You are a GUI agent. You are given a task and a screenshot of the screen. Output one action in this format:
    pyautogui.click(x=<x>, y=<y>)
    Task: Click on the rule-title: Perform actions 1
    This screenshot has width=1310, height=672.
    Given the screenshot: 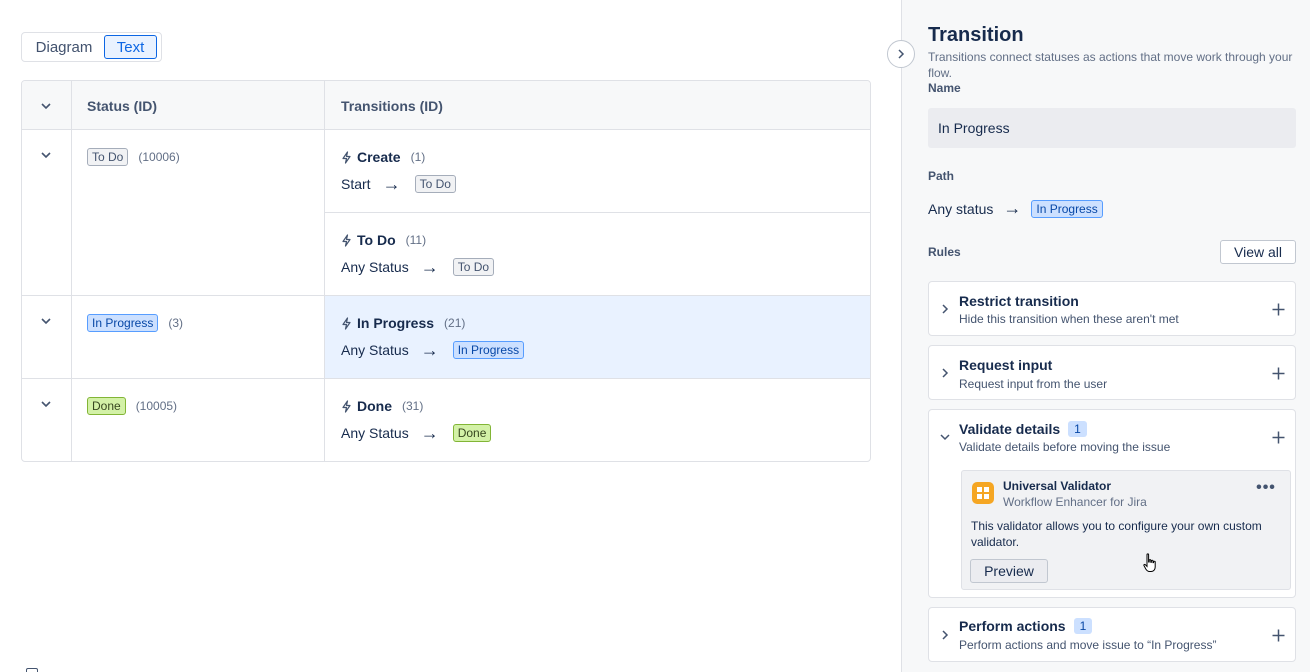 What is the action you would take?
    pyautogui.click(x=1026, y=626)
    